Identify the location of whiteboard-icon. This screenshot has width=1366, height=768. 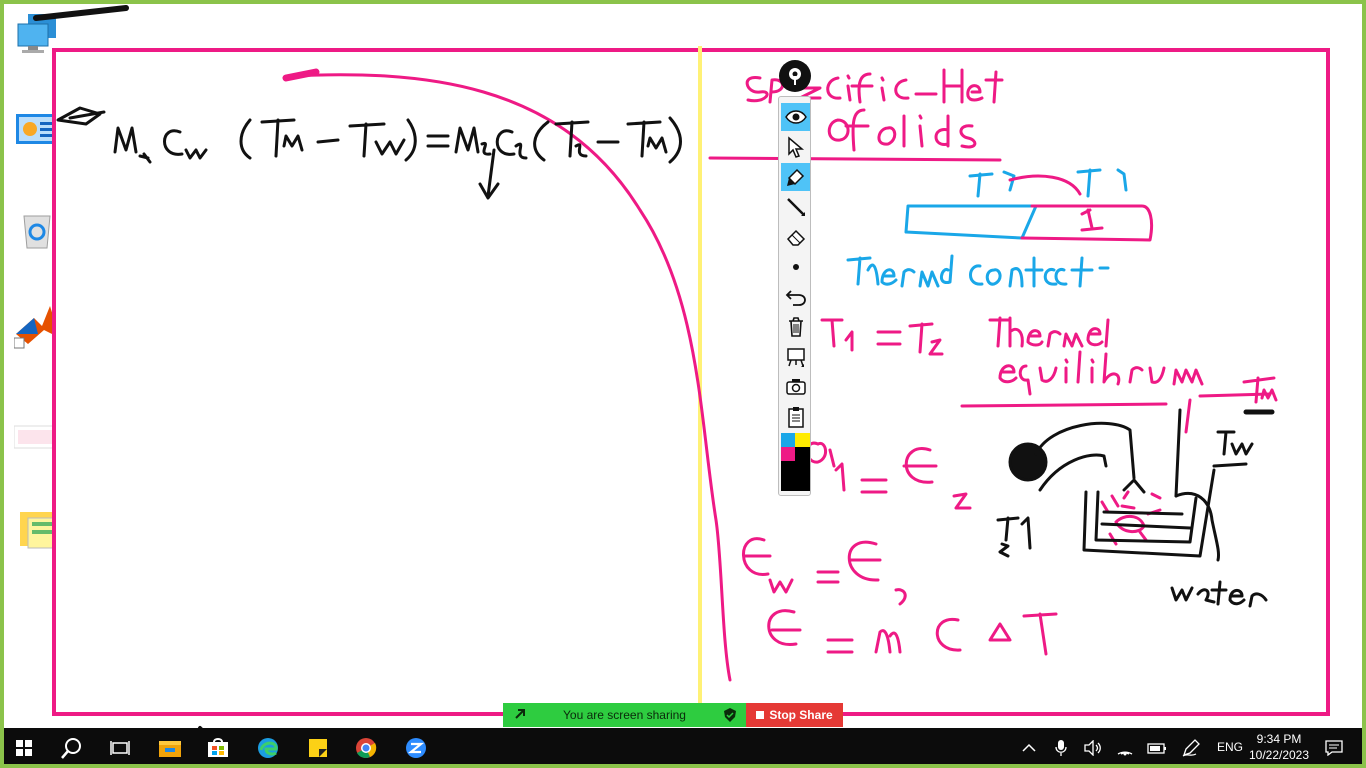
(795, 357).